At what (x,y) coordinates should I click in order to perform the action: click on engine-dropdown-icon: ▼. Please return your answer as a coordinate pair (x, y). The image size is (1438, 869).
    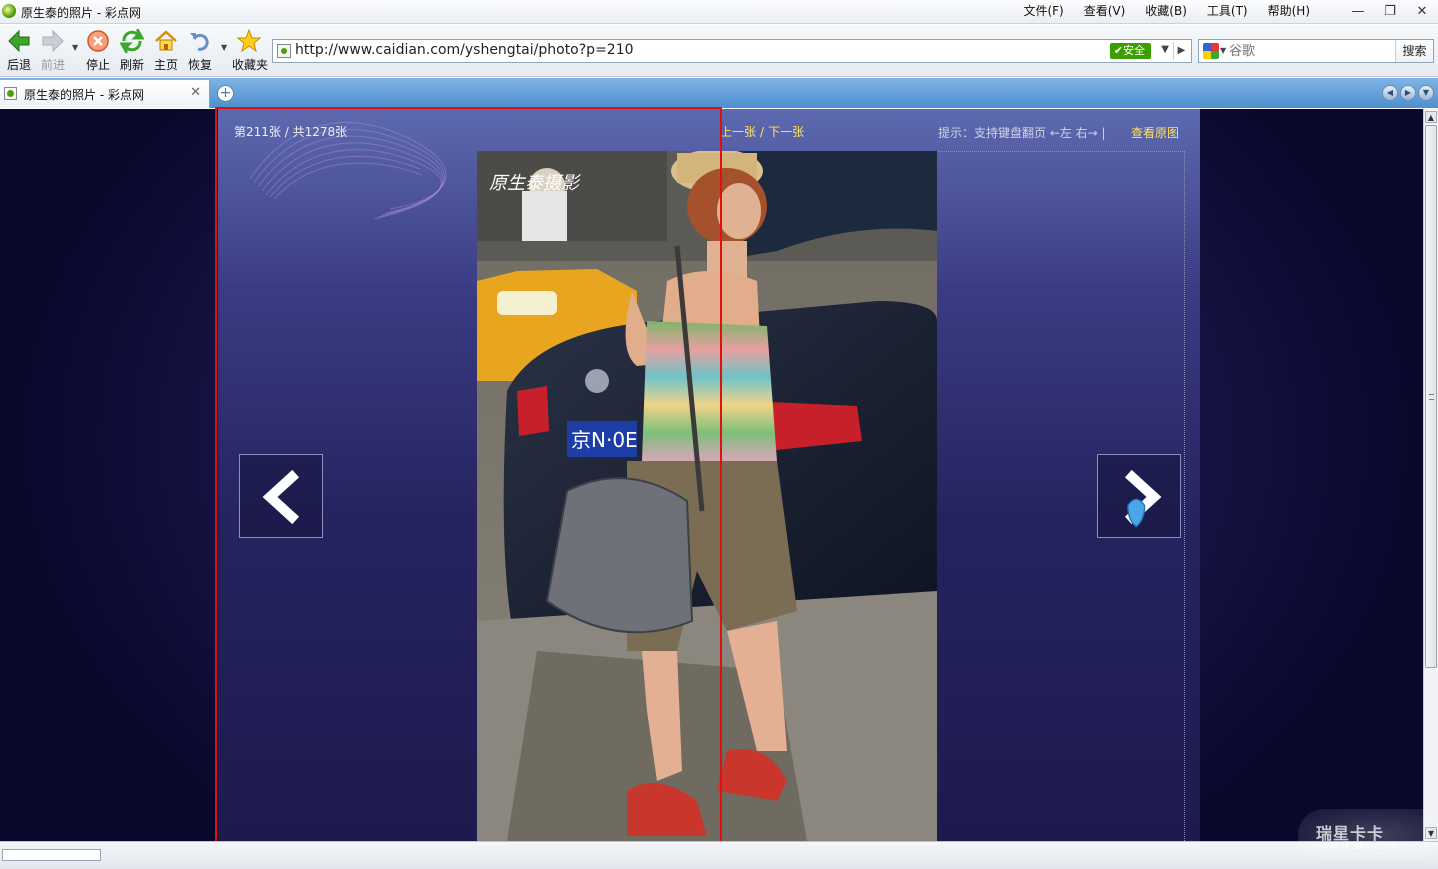
    Looking at the image, I should click on (1223, 50).